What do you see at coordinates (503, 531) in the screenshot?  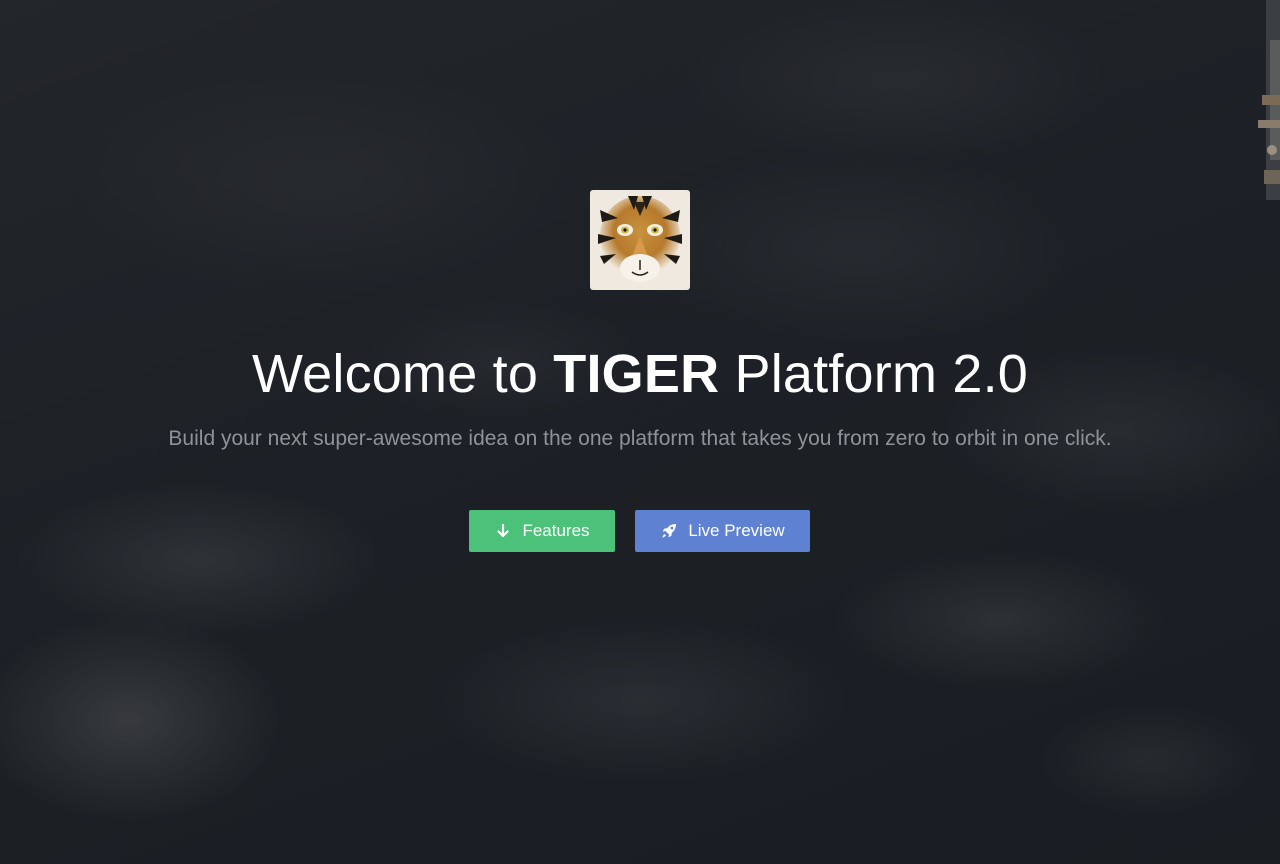 I see `arrow-down-icon` at bounding box center [503, 531].